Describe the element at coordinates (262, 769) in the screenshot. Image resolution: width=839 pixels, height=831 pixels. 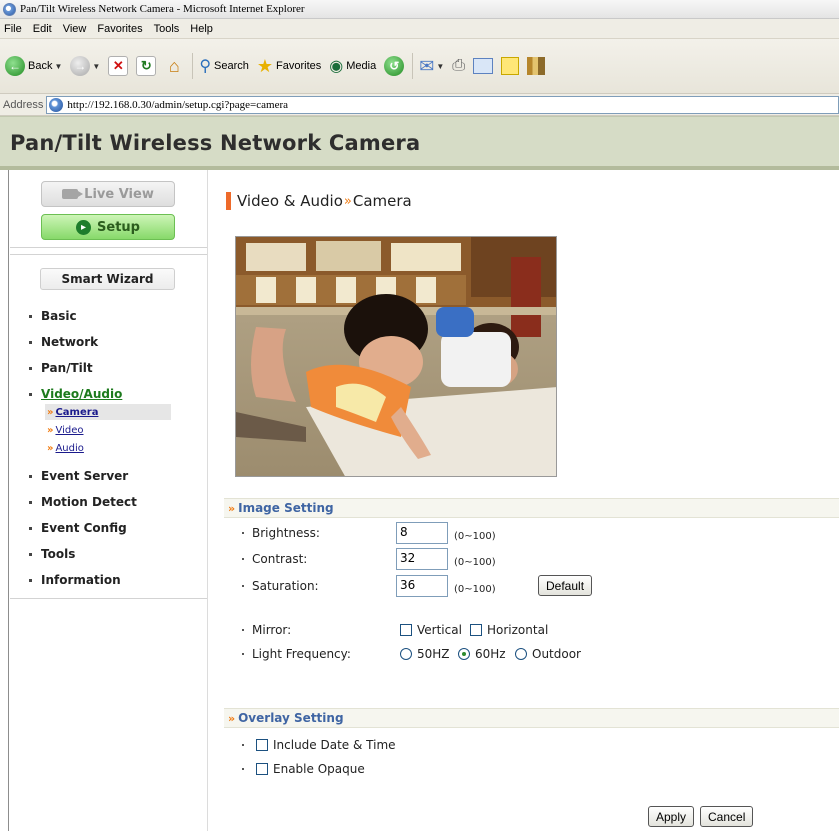
I see `enable-opaque-checkbox` at that location.